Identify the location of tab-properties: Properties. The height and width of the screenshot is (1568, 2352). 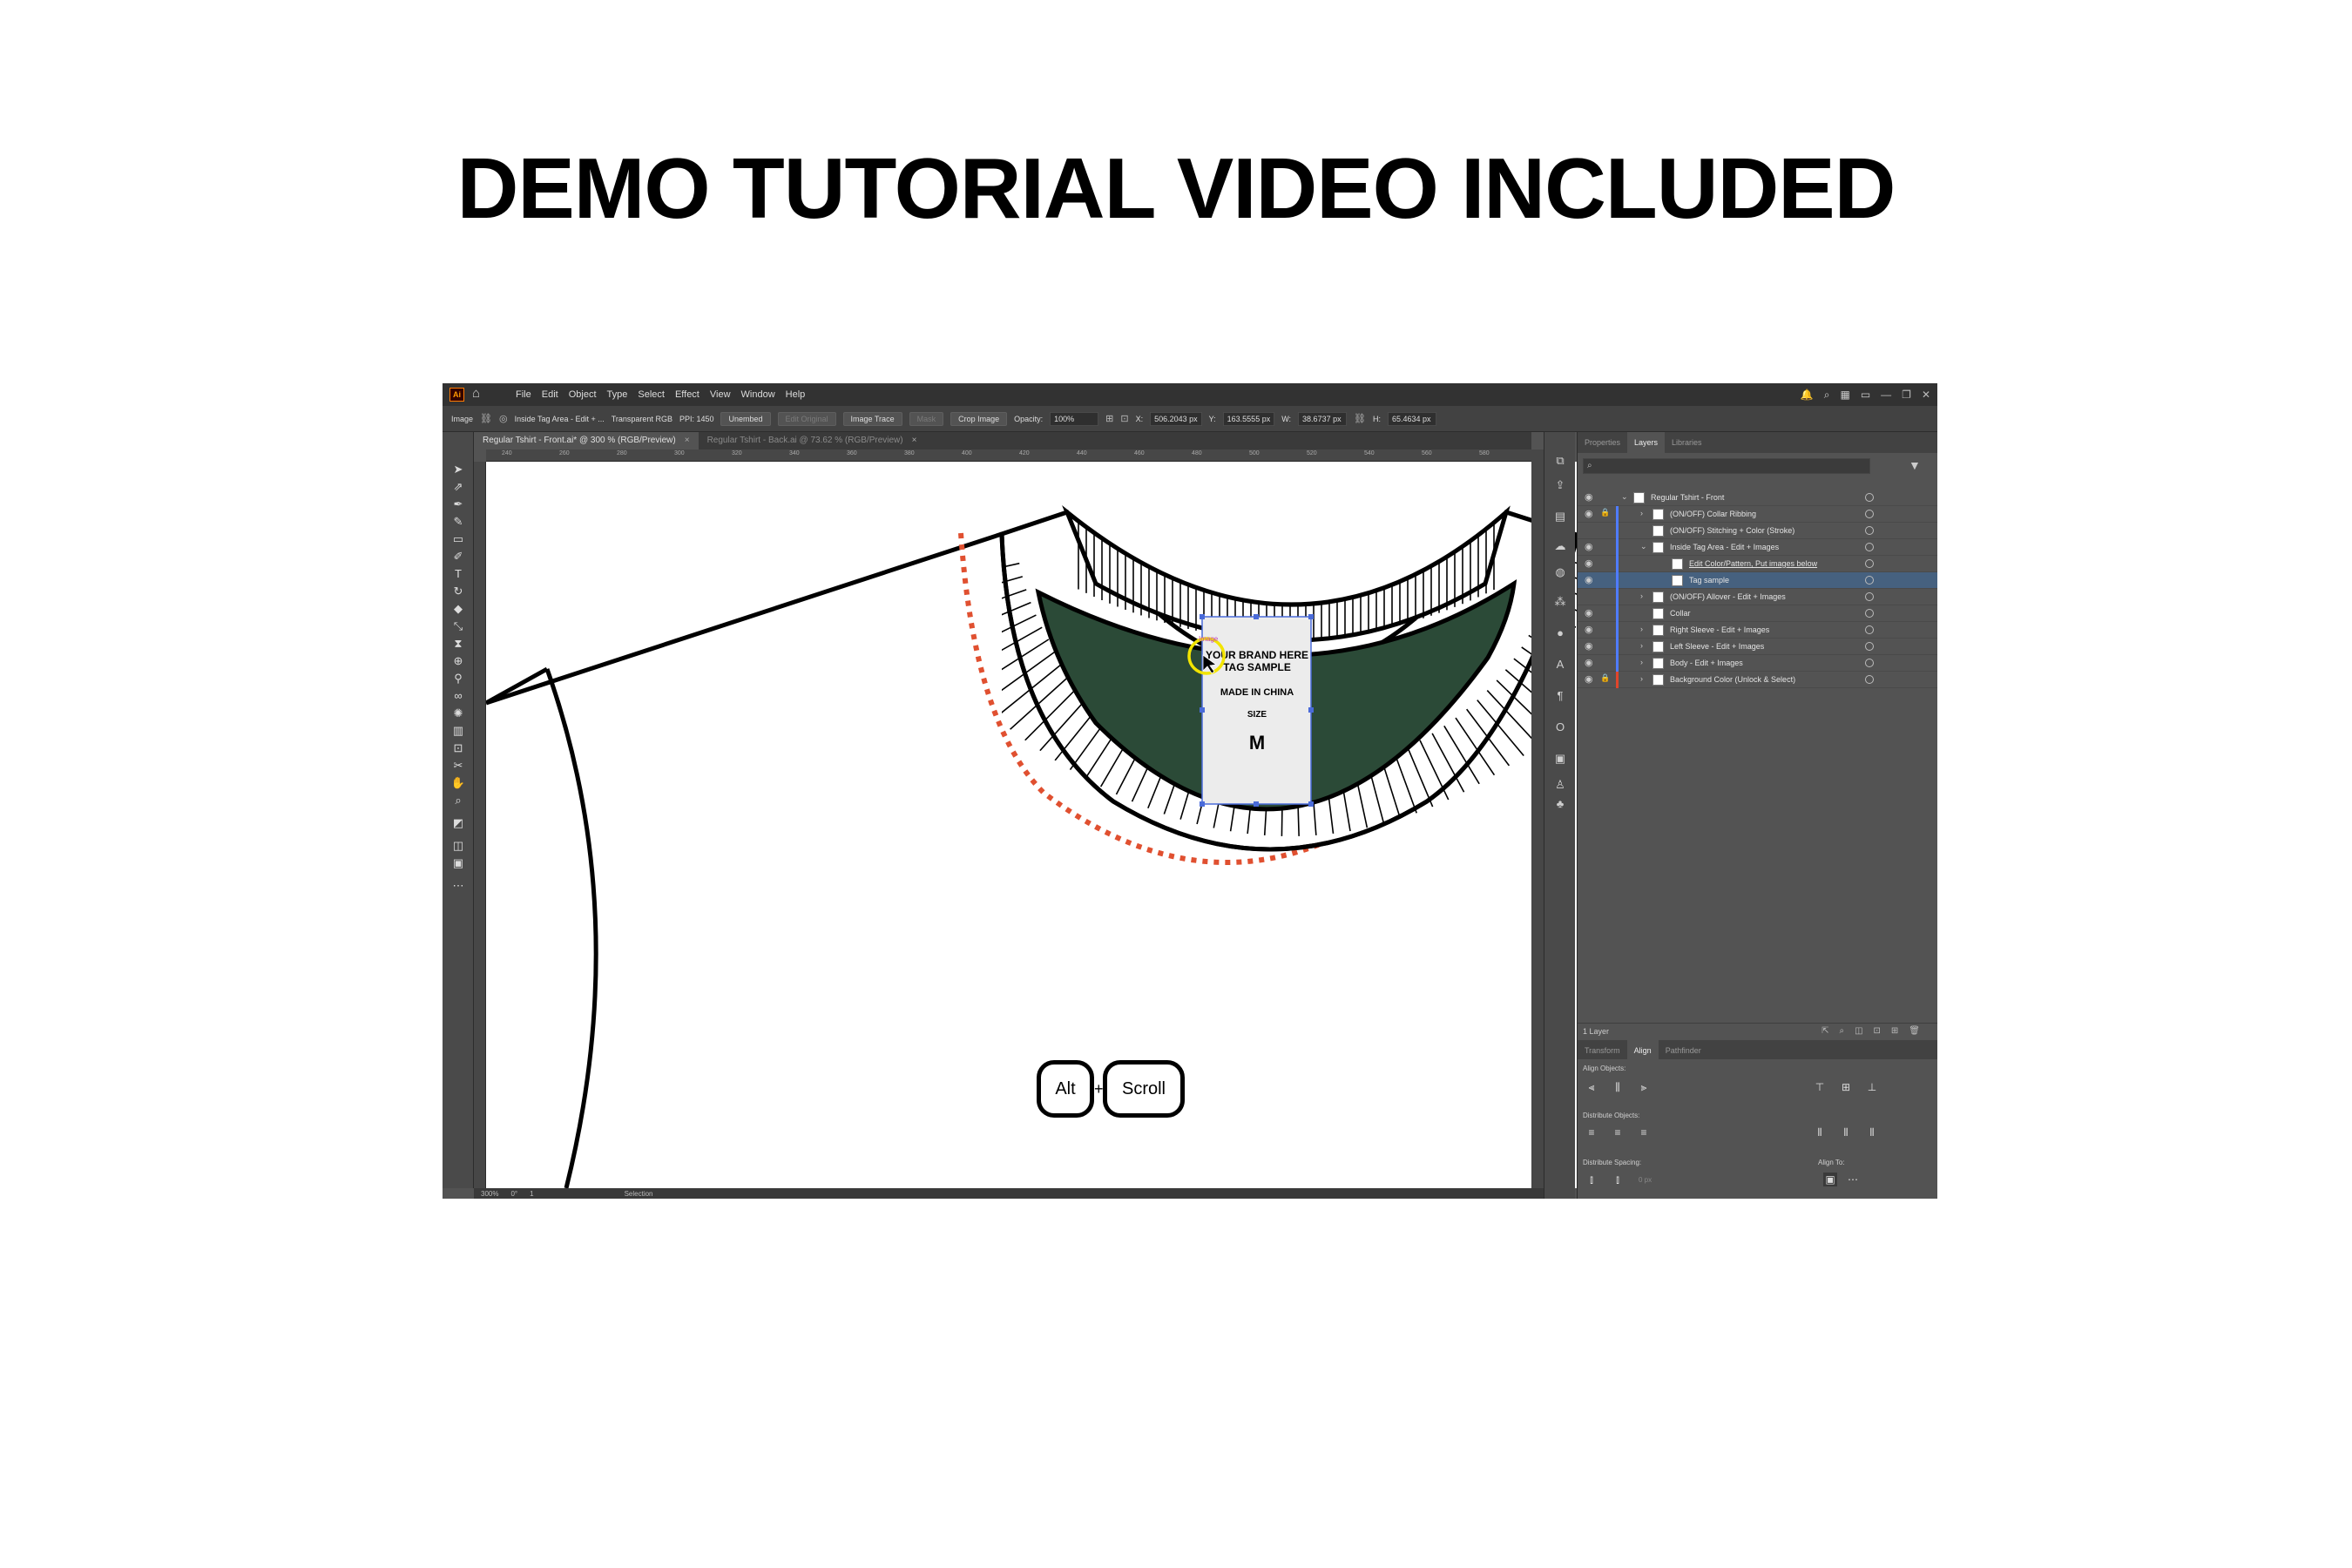
(1602, 442).